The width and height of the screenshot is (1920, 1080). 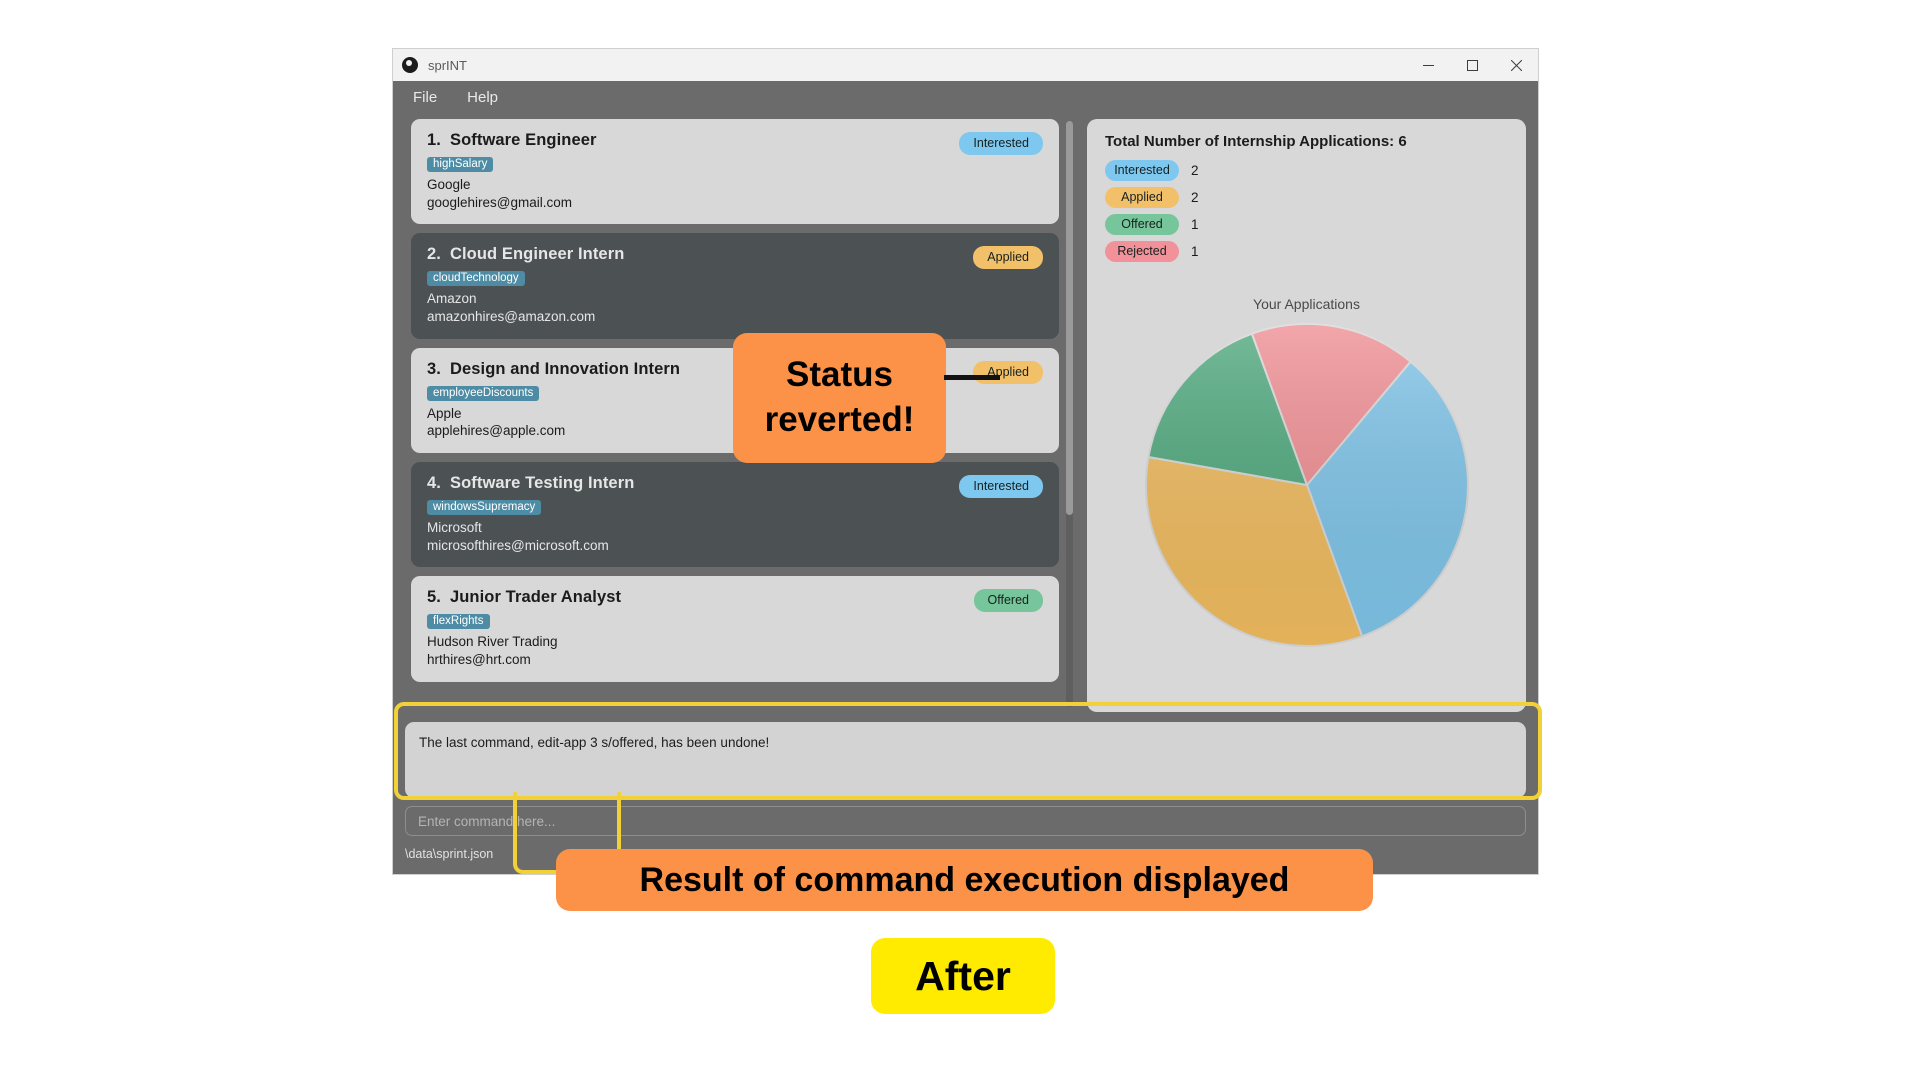 I want to click on stat-pill: Interested, so click(x=1142, y=170).